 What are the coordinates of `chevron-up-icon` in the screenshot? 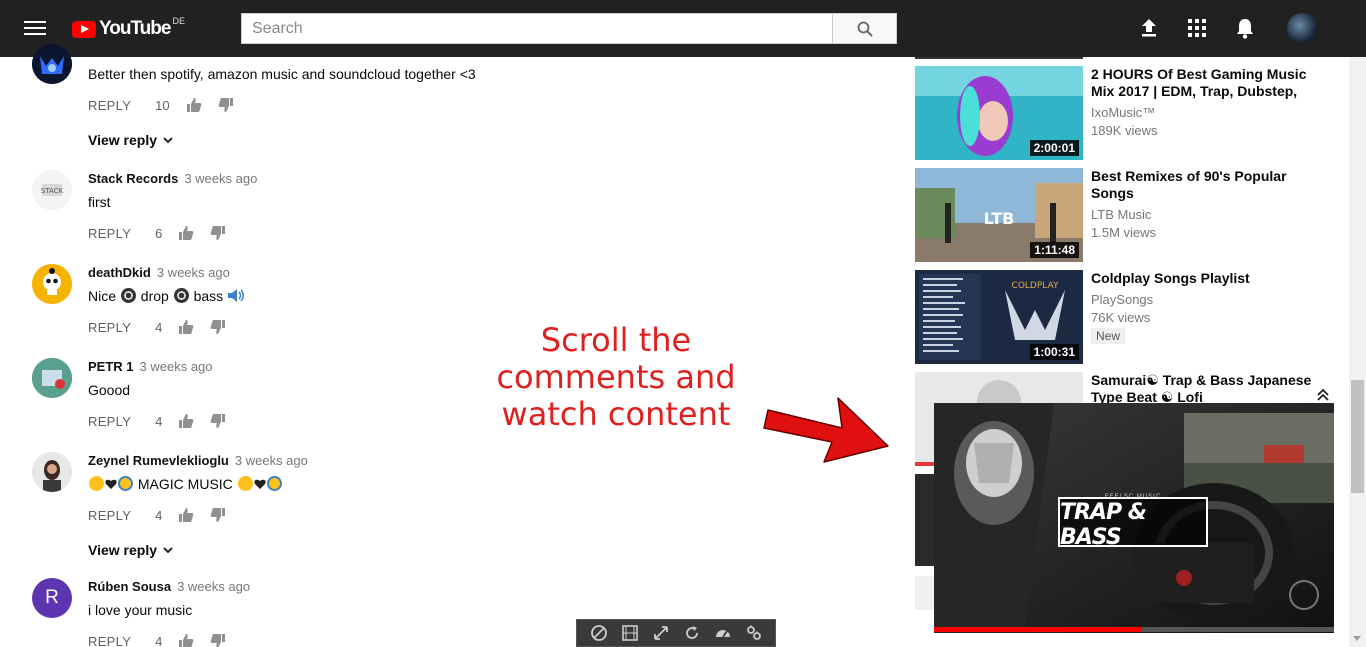 It's located at (1323, 395).